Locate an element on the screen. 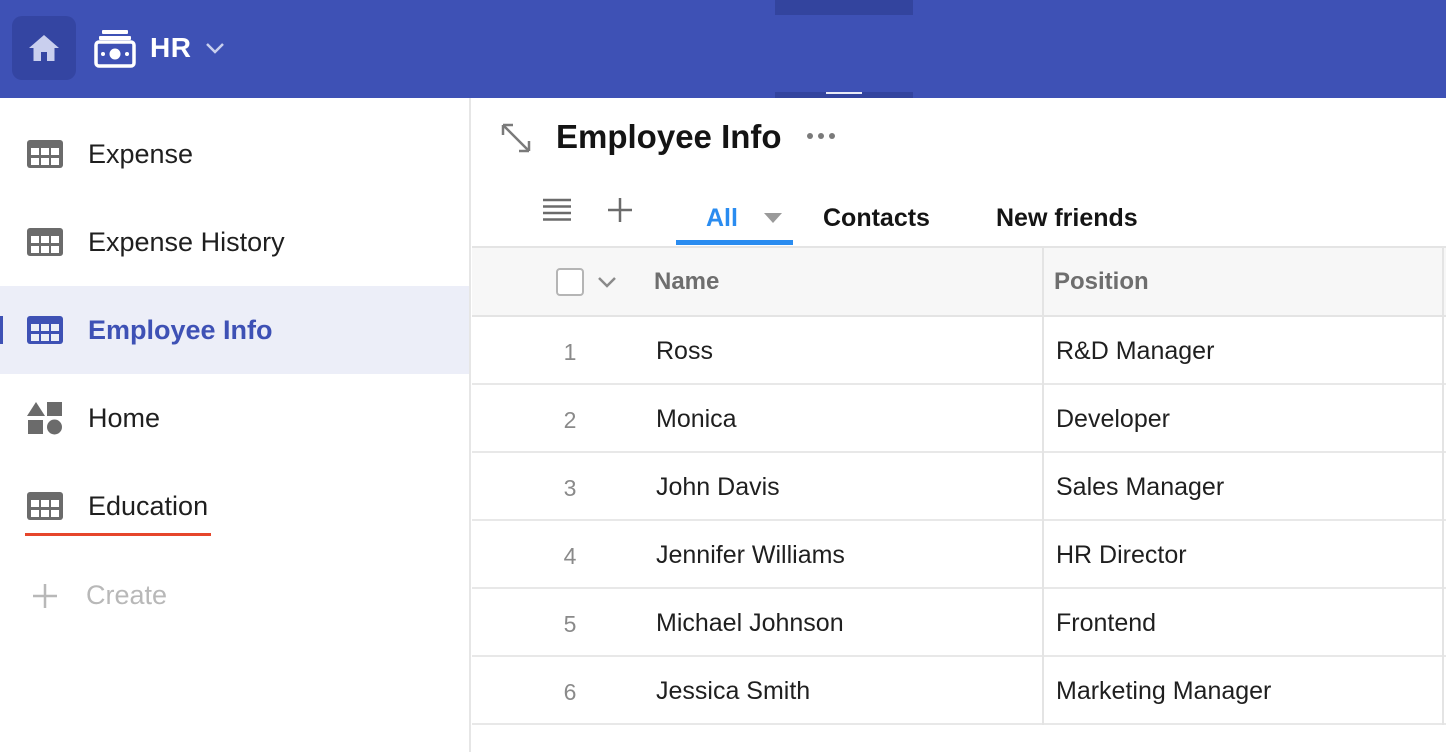 Image resolution: width=1446 pixels, height=752 pixels. caret-down-icon is located at coordinates (772, 218).